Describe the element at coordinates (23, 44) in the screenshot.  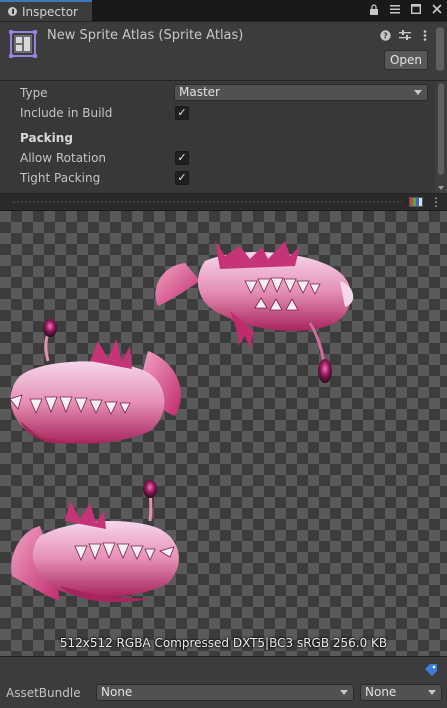
I see `sprite-atlas-icon` at that location.